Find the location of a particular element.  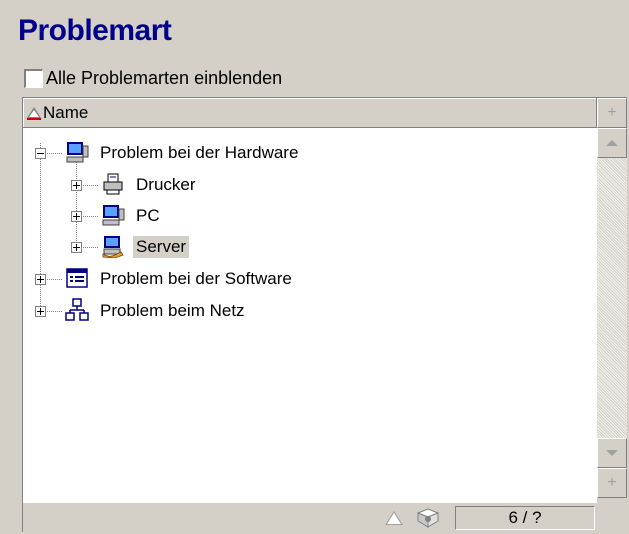

add-column-button: + is located at coordinates (612, 113).